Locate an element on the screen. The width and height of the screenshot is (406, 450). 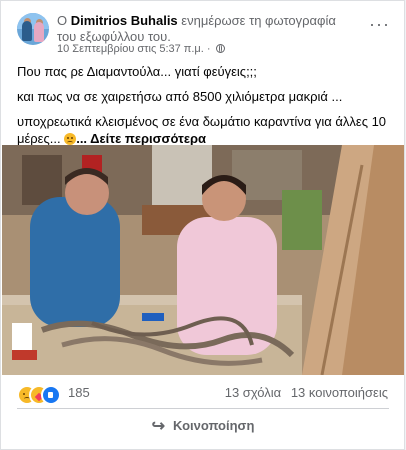
like-icon is located at coordinates (51, 395).